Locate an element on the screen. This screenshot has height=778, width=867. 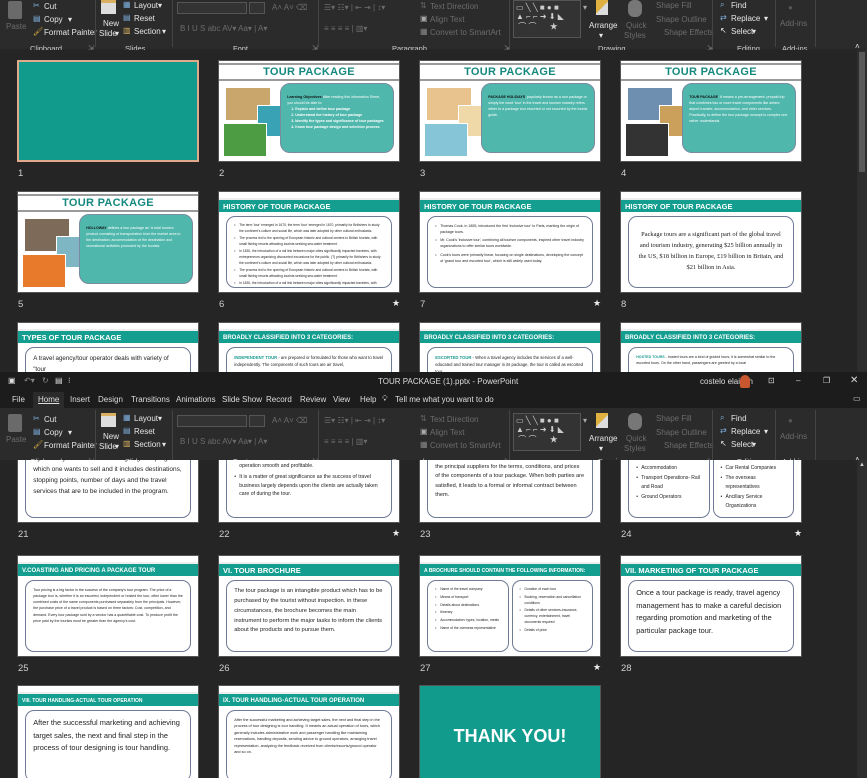
shape-fill-button: Shape Fill is located at coordinates (674, 418).